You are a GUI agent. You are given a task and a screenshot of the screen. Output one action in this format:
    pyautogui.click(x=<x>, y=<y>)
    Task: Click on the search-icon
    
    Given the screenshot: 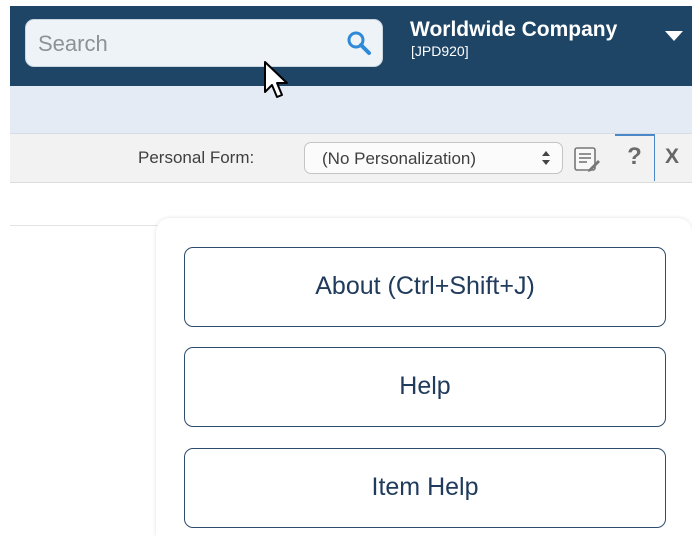 What is the action you would take?
    pyautogui.click(x=359, y=43)
    